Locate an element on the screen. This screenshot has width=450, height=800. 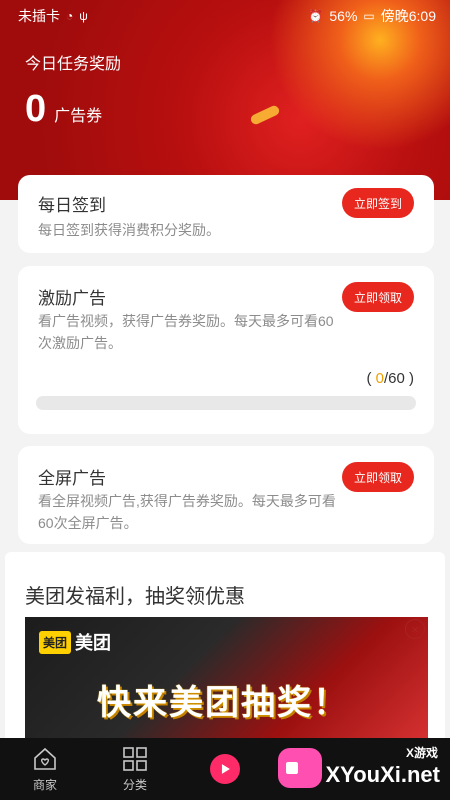
play-icon is located at coordinates (225, 769).